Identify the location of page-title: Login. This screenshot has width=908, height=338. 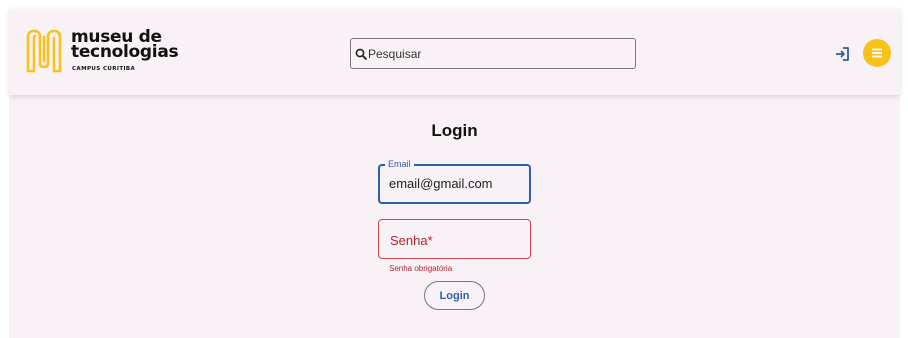
(454, 130).